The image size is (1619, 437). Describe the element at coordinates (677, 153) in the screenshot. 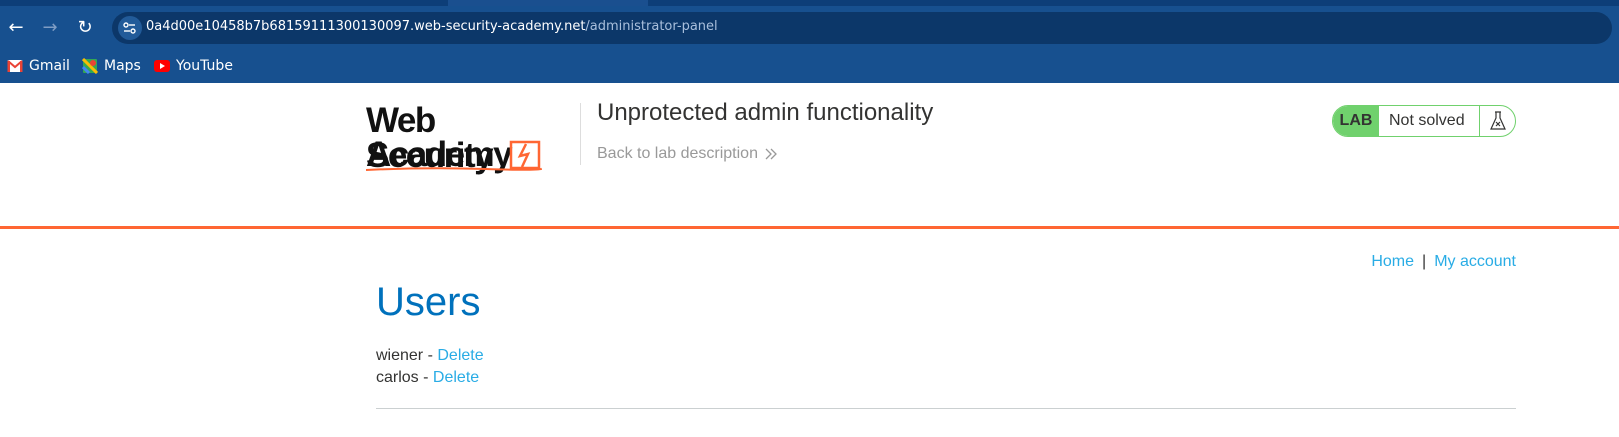

I see `back-link-label: Back to lab description` at that location.